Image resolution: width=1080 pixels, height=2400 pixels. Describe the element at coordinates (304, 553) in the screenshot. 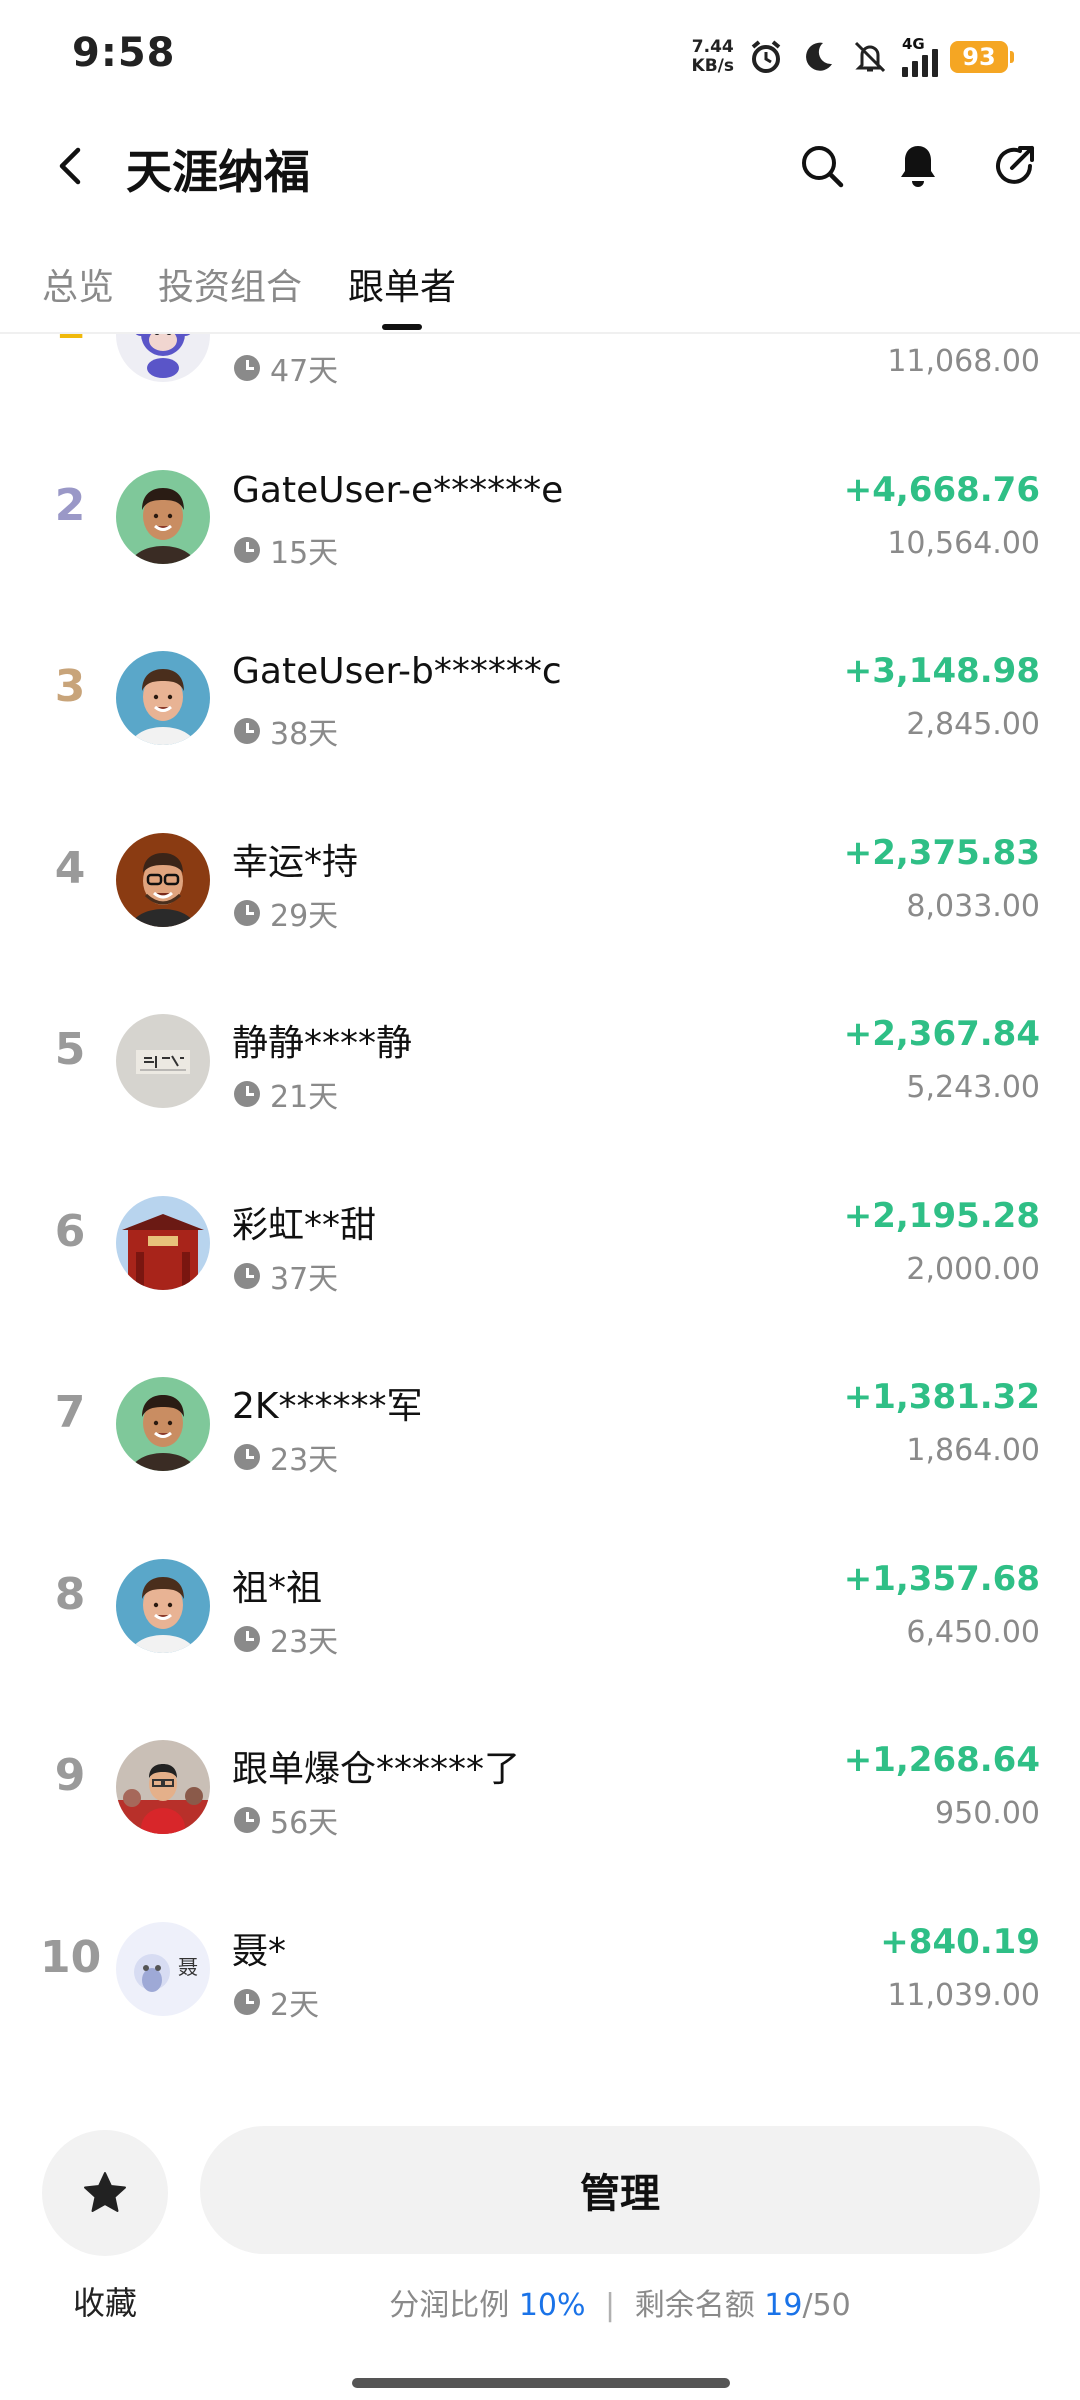

I see `follow-days: 15天` at that location.